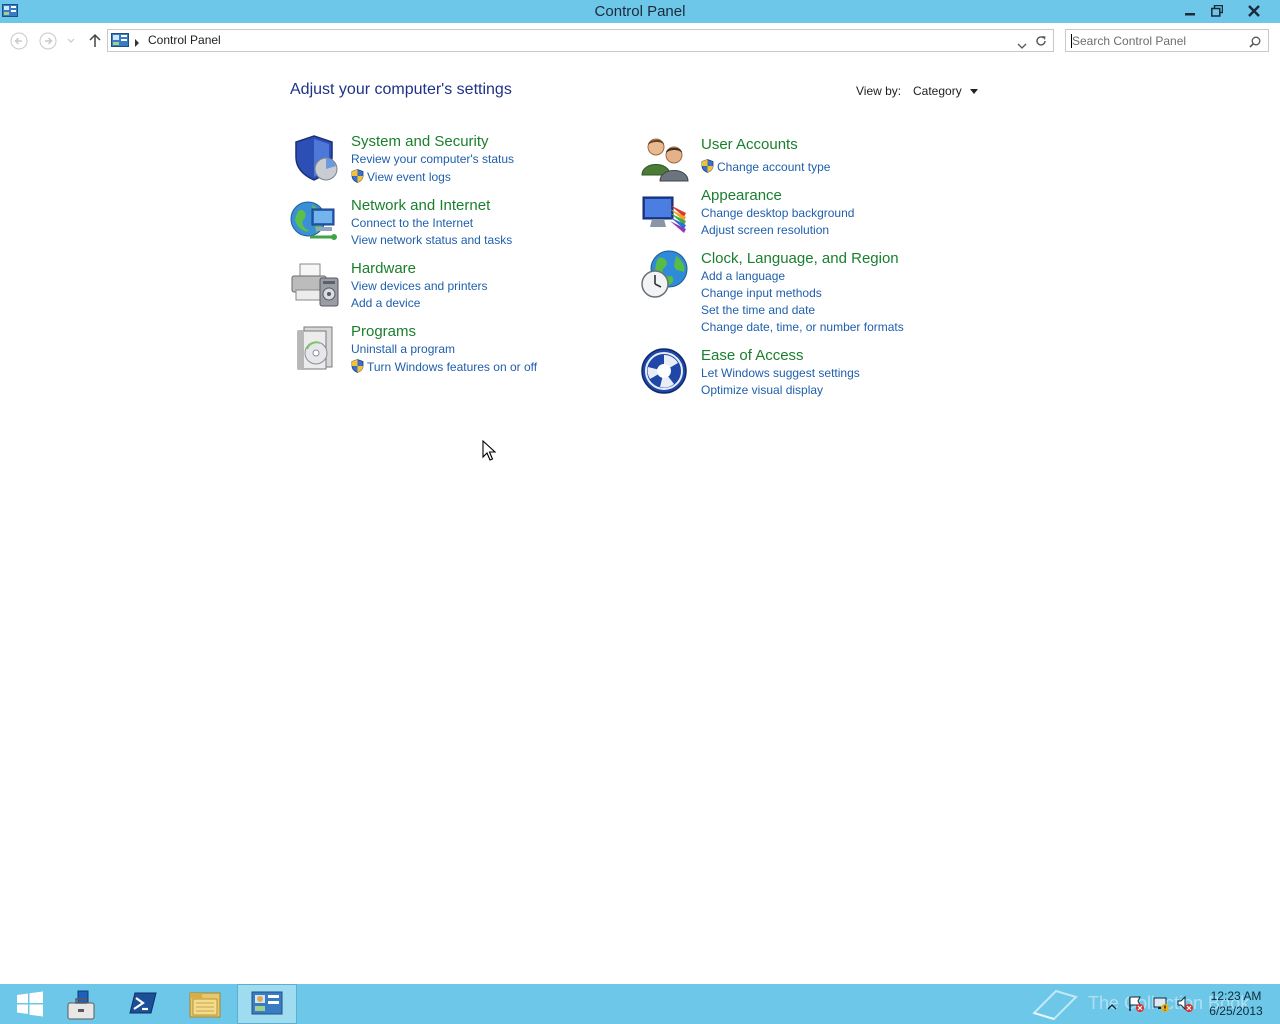 This screenshot has height=1024, width=1280. I want to click on address-bar: Control Panel, so click(580, 40).